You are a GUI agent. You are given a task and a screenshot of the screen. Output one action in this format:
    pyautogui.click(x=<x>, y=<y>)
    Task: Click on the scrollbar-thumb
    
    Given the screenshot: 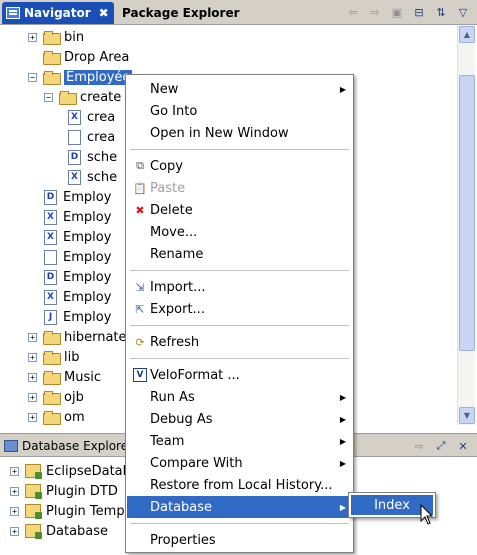 What is the action you would take?
    pyautogui.click(x=467, y=213)
    